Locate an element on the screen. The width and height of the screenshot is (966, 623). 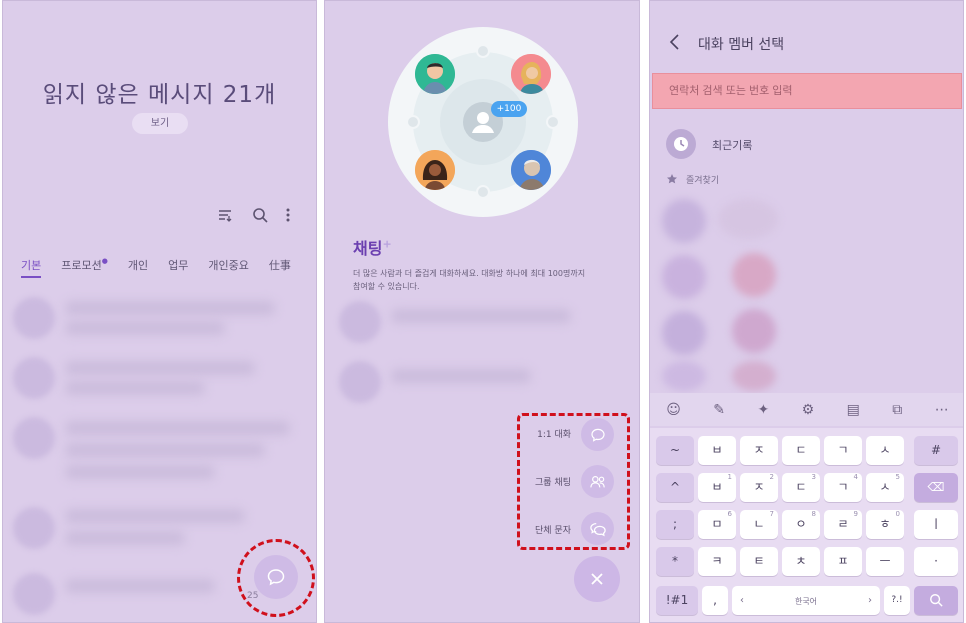
keyboard-key: ㅡ is located at coordinates (885, 561).